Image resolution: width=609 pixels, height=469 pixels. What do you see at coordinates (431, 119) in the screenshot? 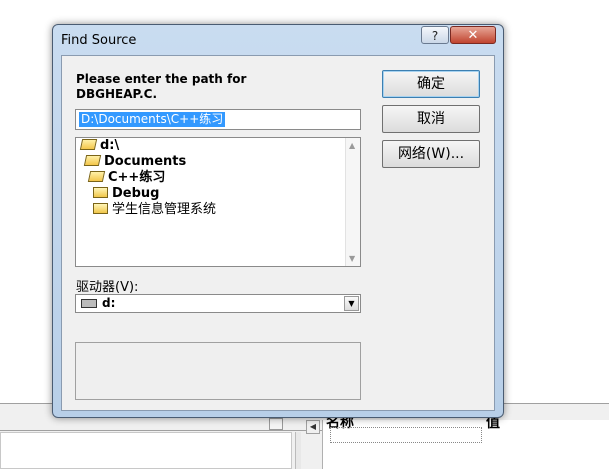
I see `cancel-button: 取消` at bounding box center [431, 119].